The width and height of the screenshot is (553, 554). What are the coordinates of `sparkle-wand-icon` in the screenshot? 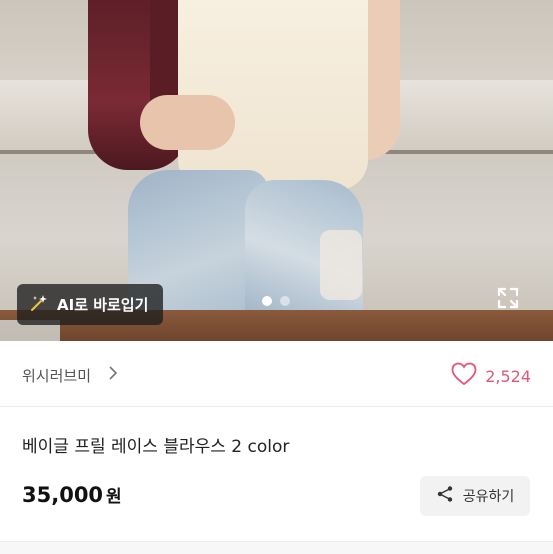 It's located at (39, 305).